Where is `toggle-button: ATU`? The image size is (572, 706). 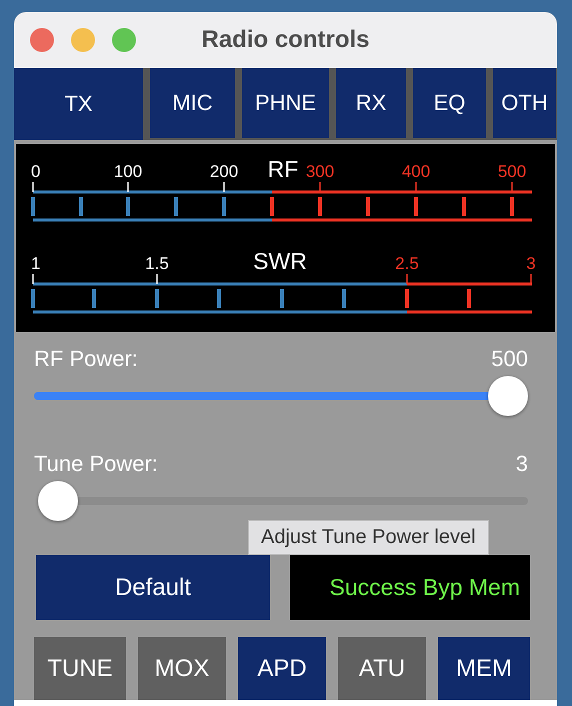
toggle-button: ATU is located at coordinates (382, 669).